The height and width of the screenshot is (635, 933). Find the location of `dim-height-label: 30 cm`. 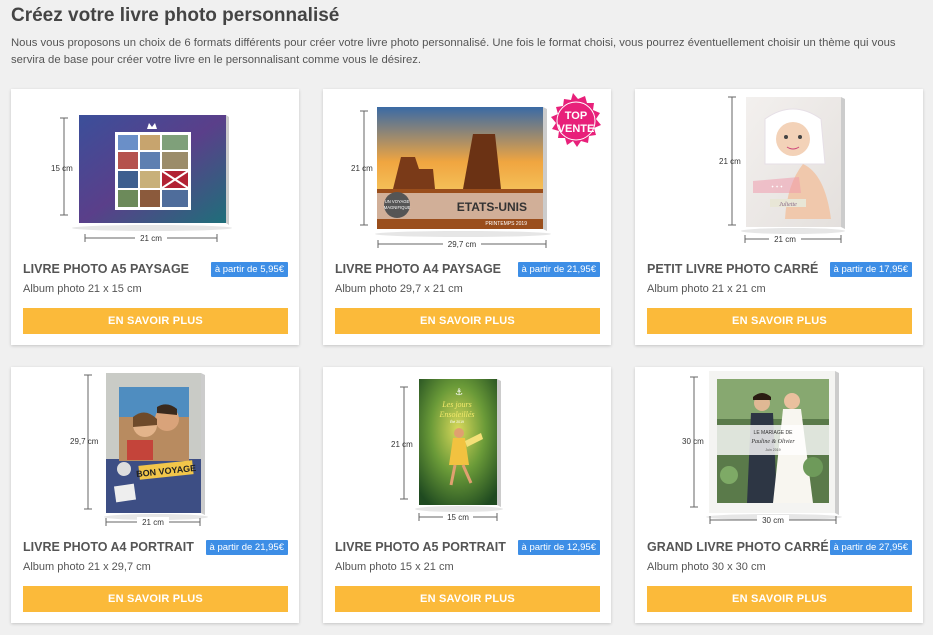

dim-height-label: 30 cm is located at coordinates (693, 441).